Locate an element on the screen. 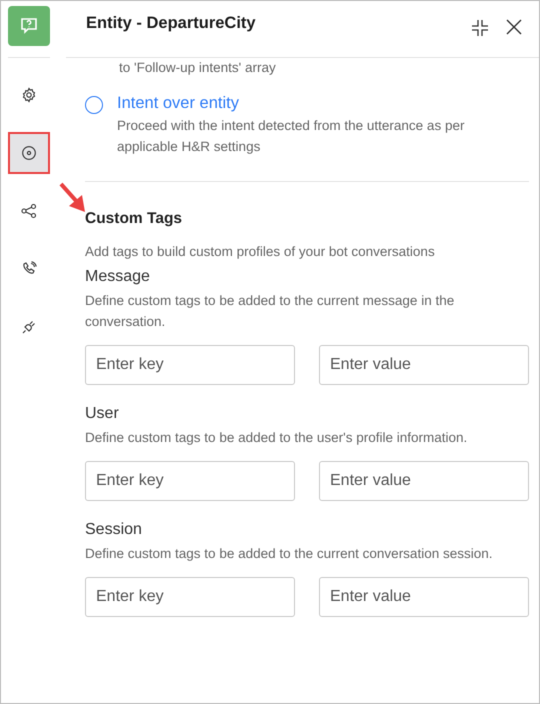  group-description: Define custom tags to be added to the current conversation session. is located at coordinates (289, 554).